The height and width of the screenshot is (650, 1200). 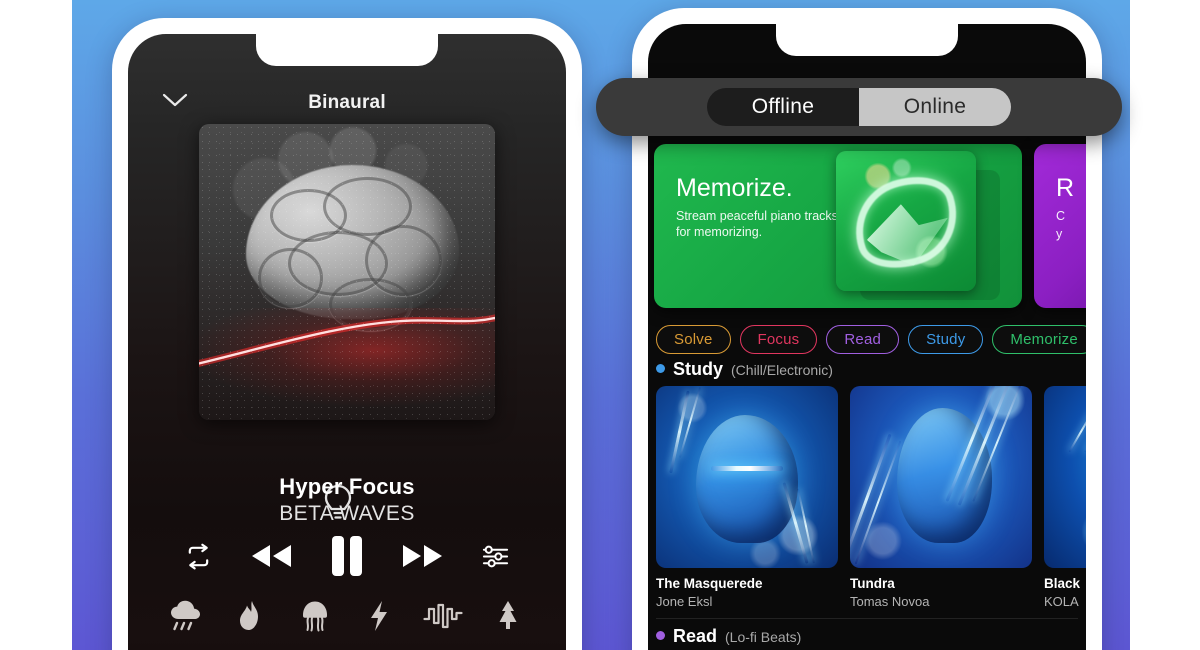 What do you see at coordinates (698, 369) in the screenshot?
I see `section-title: Study` at bounding box center [698, 369].